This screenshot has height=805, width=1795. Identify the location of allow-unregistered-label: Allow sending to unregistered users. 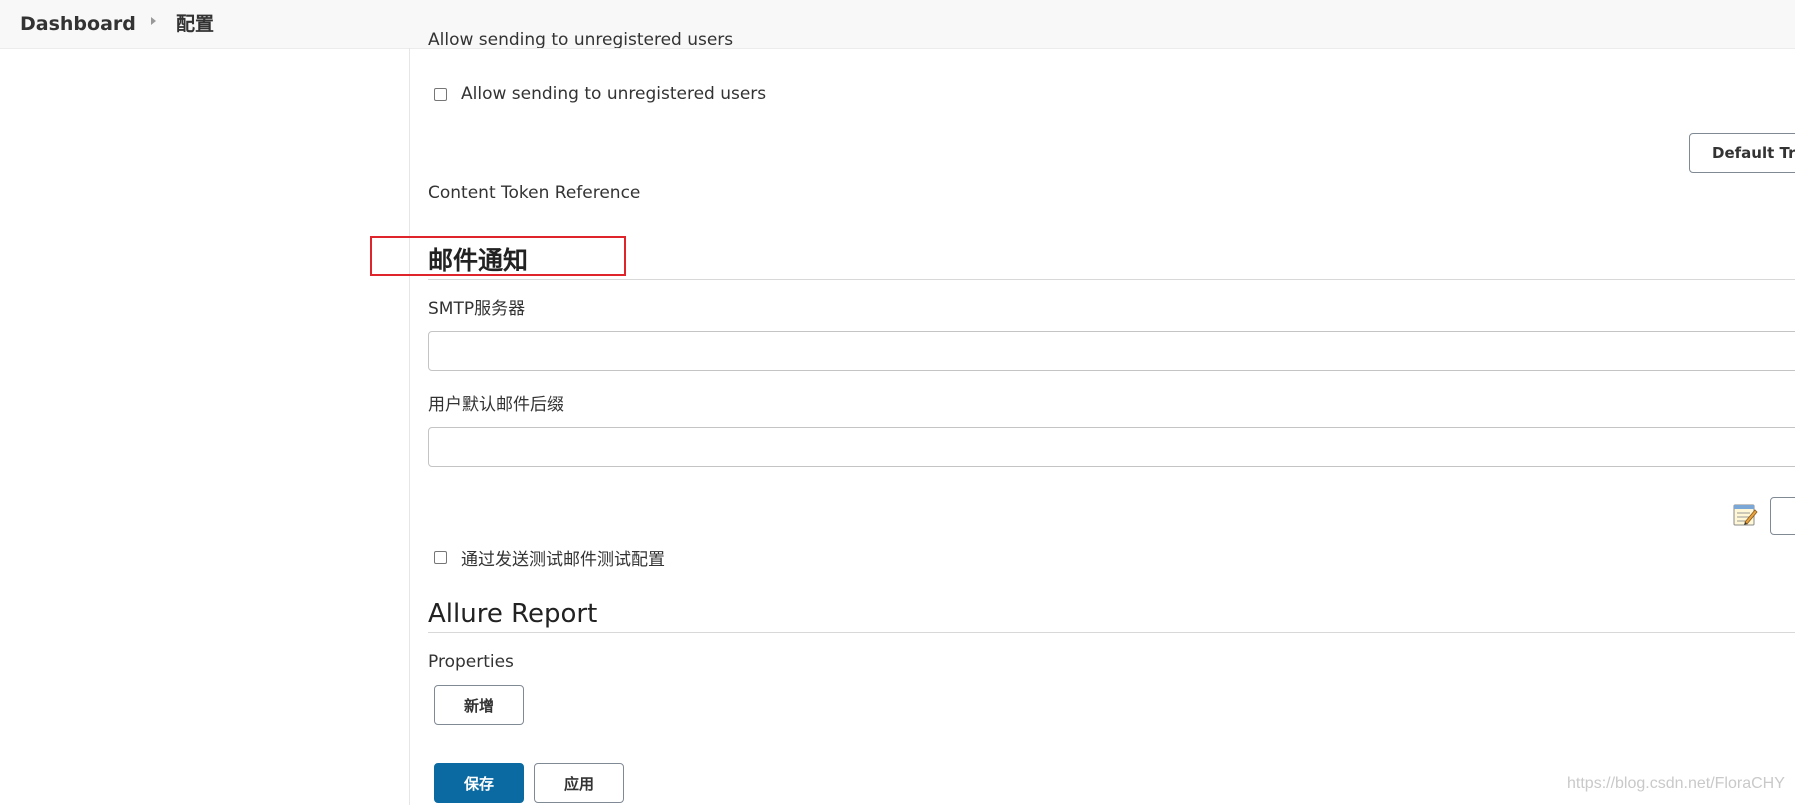
(614, 94).